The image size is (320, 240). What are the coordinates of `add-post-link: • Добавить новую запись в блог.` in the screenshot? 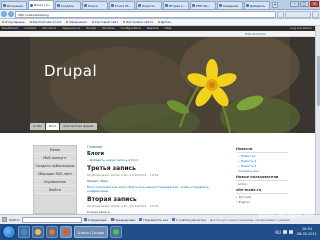 It's located at (157, 160).